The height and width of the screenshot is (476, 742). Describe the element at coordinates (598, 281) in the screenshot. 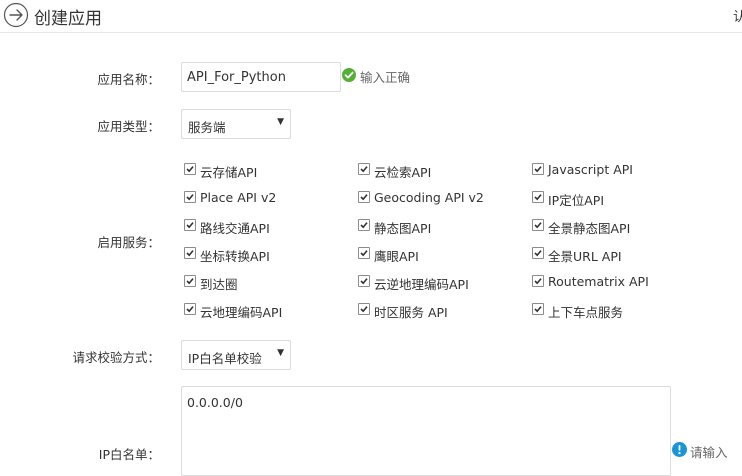

I see `service-label: Routematrix API` at that location.